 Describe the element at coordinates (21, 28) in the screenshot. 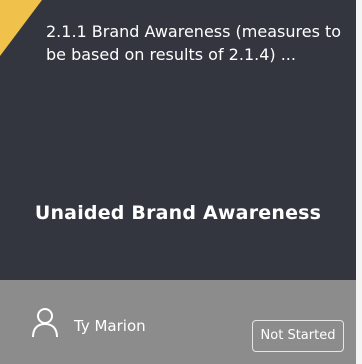

I see `corner-flag` at that location.